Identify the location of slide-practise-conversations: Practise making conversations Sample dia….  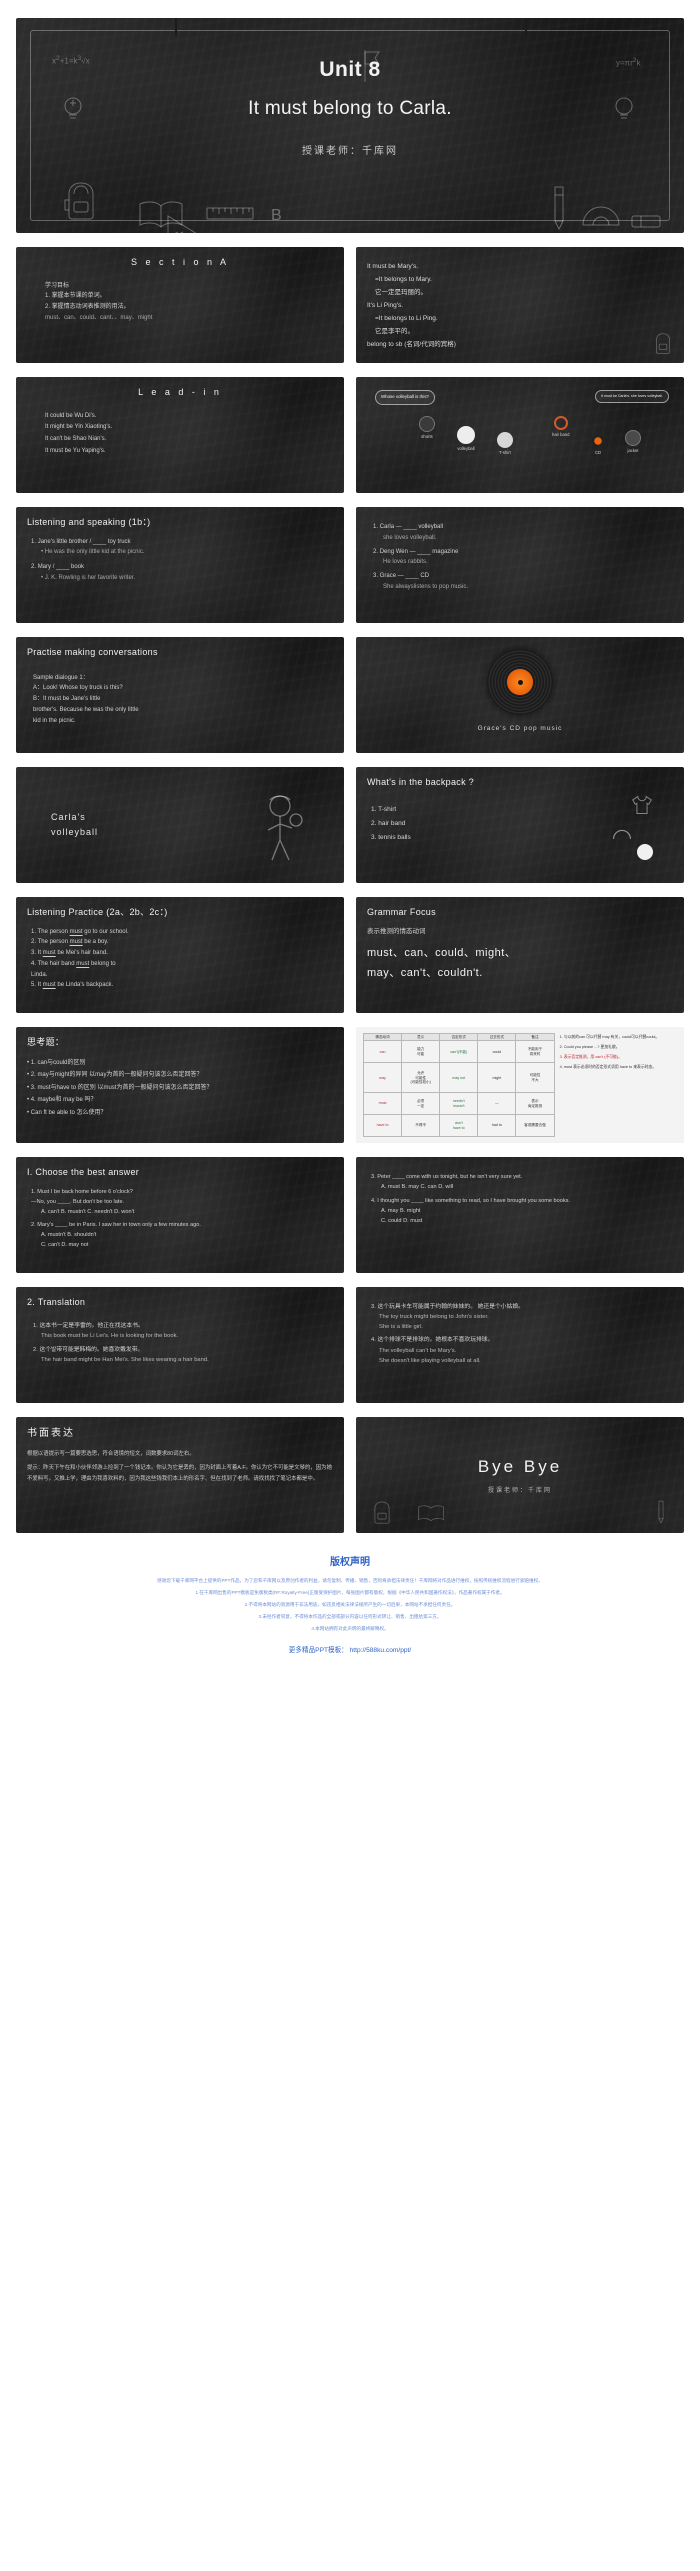
(180, 695).